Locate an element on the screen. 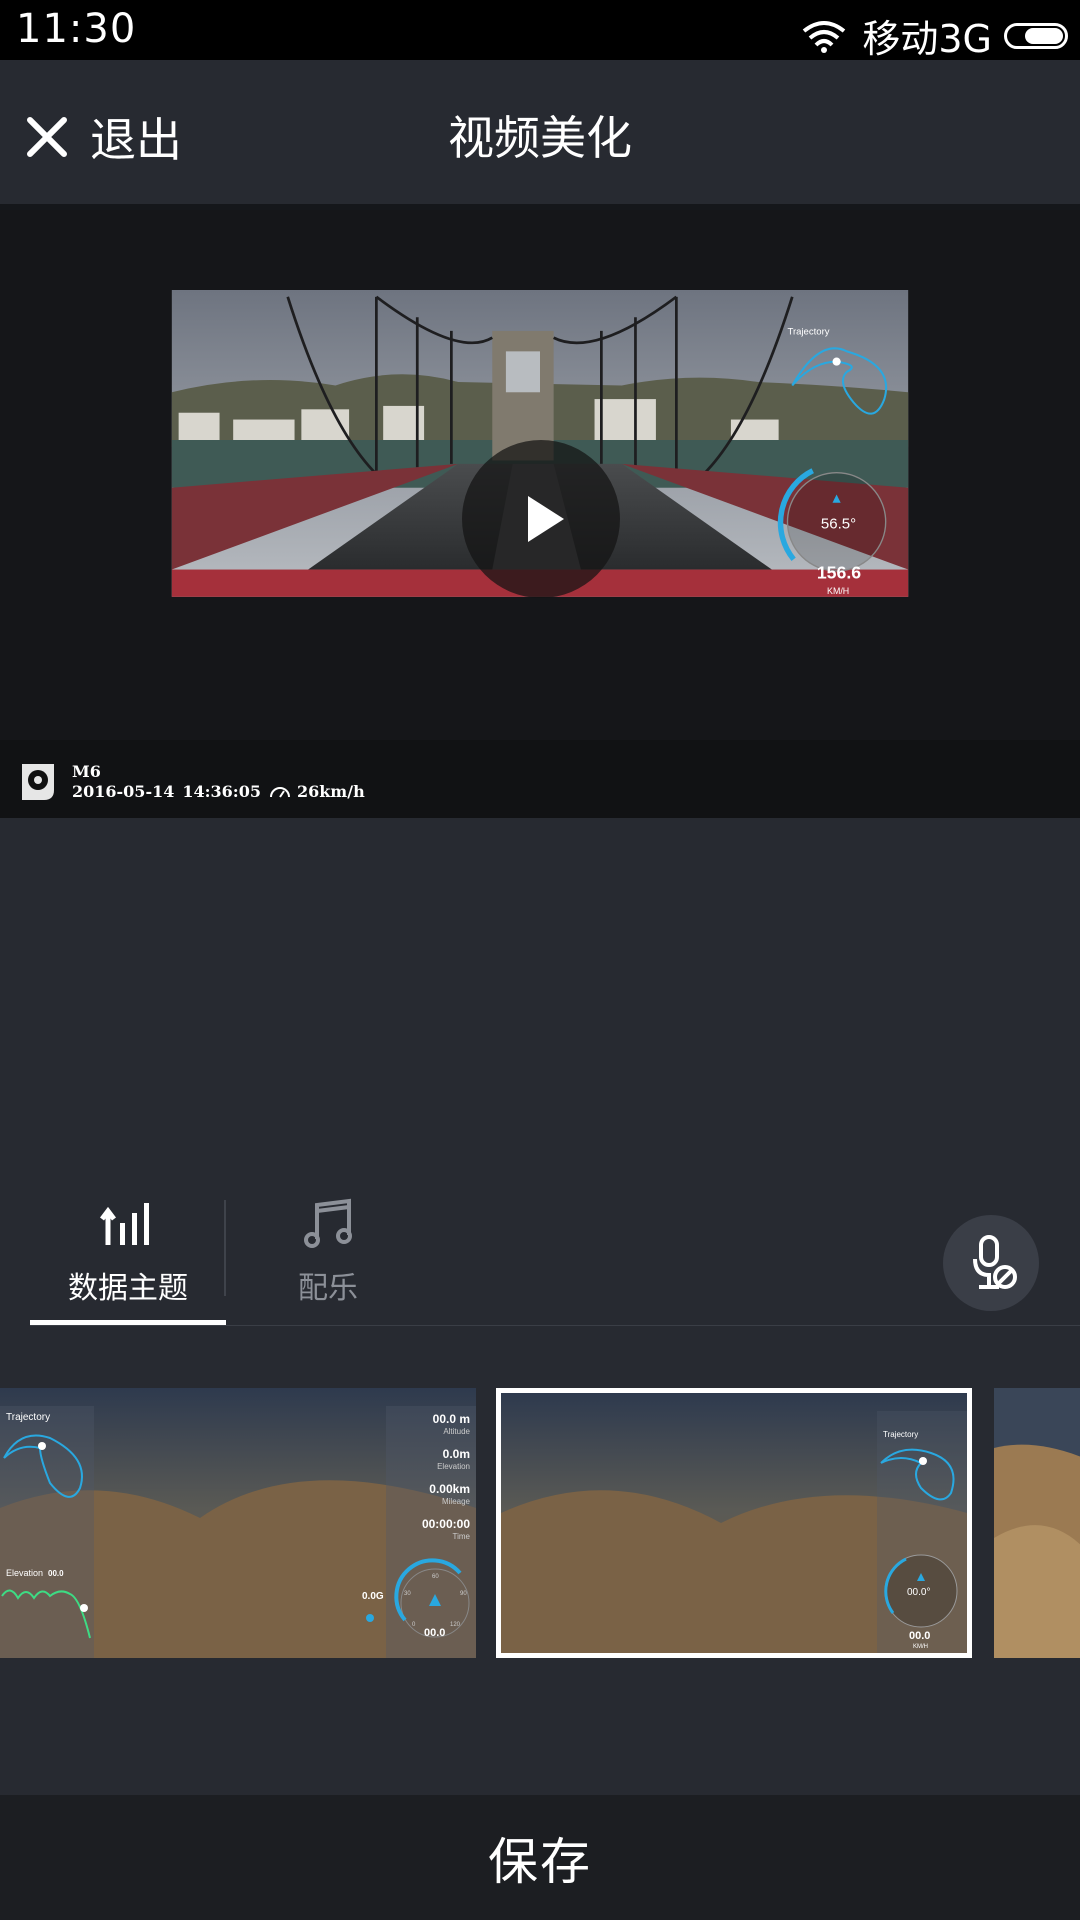 The width and height of the screenshot is (1080, 1920). theme1-trajectory-label: Trajectory is located at coordinates (28, 1417).